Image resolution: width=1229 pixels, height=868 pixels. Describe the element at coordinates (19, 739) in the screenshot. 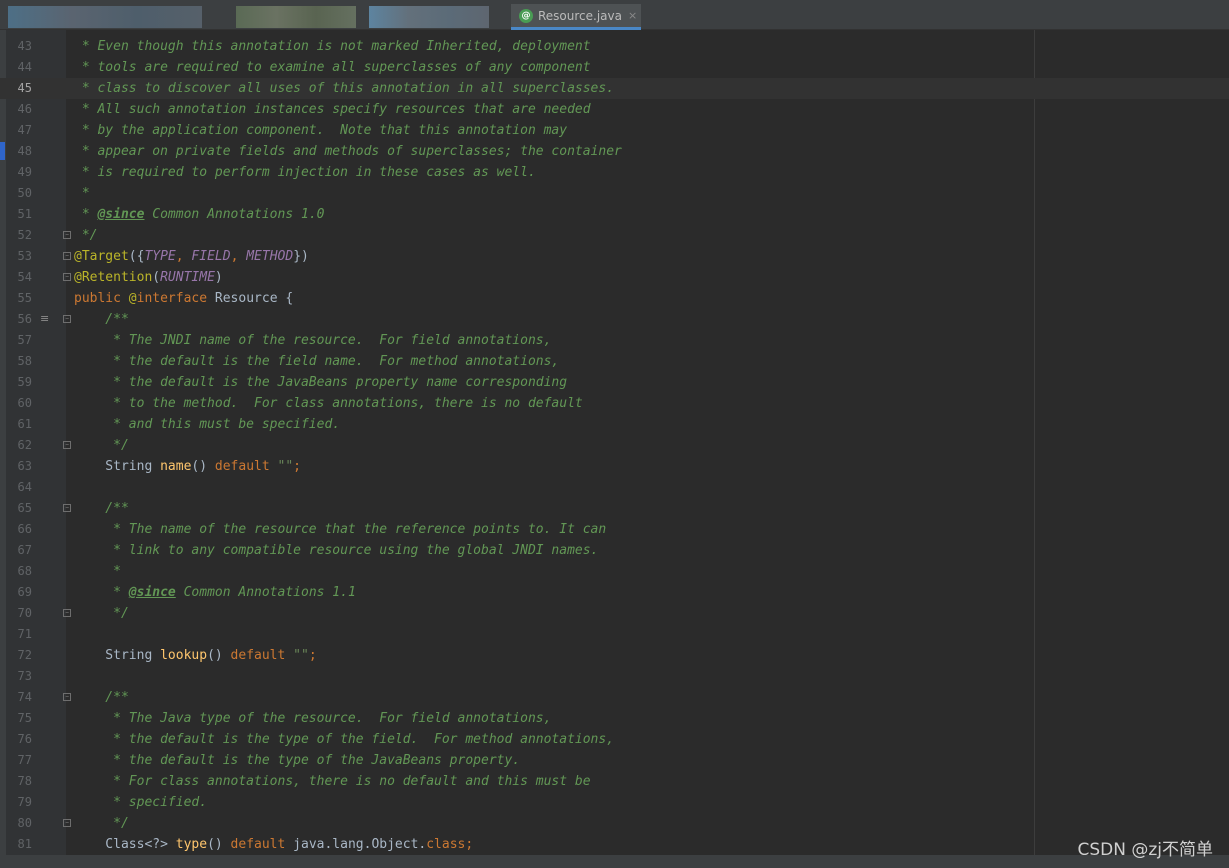

I see `line-number: 76` at that location.